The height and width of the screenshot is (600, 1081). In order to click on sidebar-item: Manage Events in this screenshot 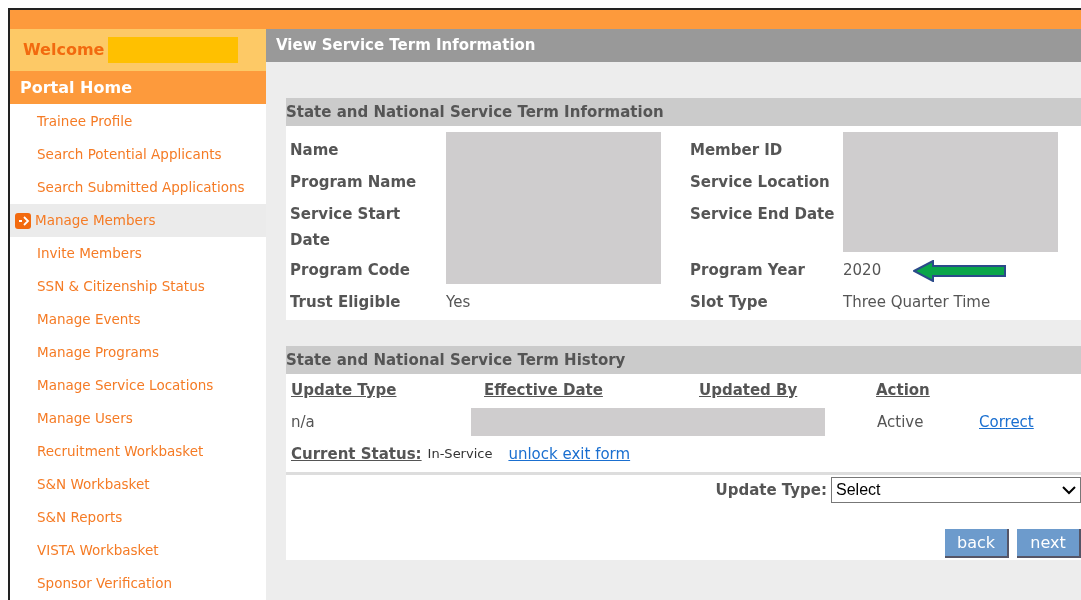, I will do `click(138, 319)`.